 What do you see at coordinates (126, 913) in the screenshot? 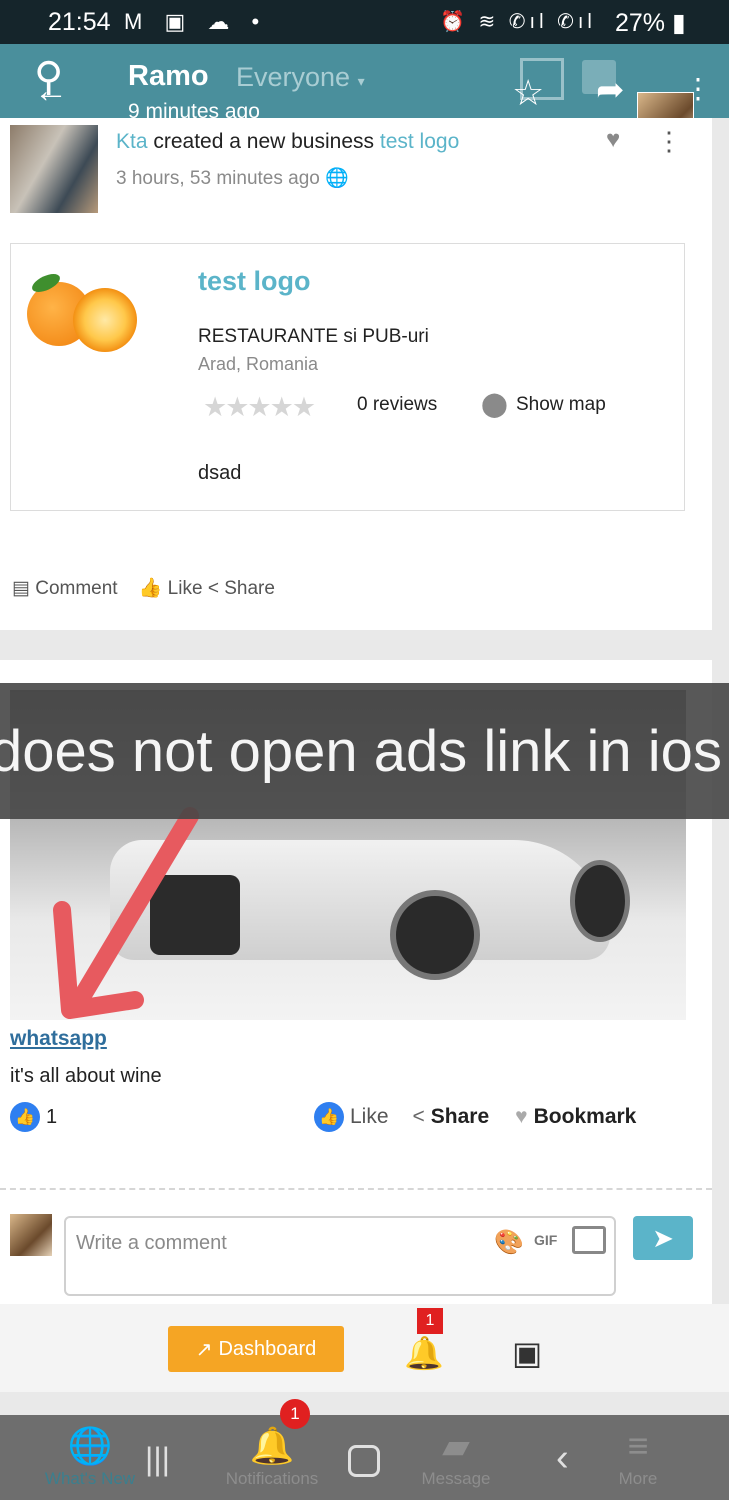
I see `annotation-arrow` at bounding box center [126, 913].